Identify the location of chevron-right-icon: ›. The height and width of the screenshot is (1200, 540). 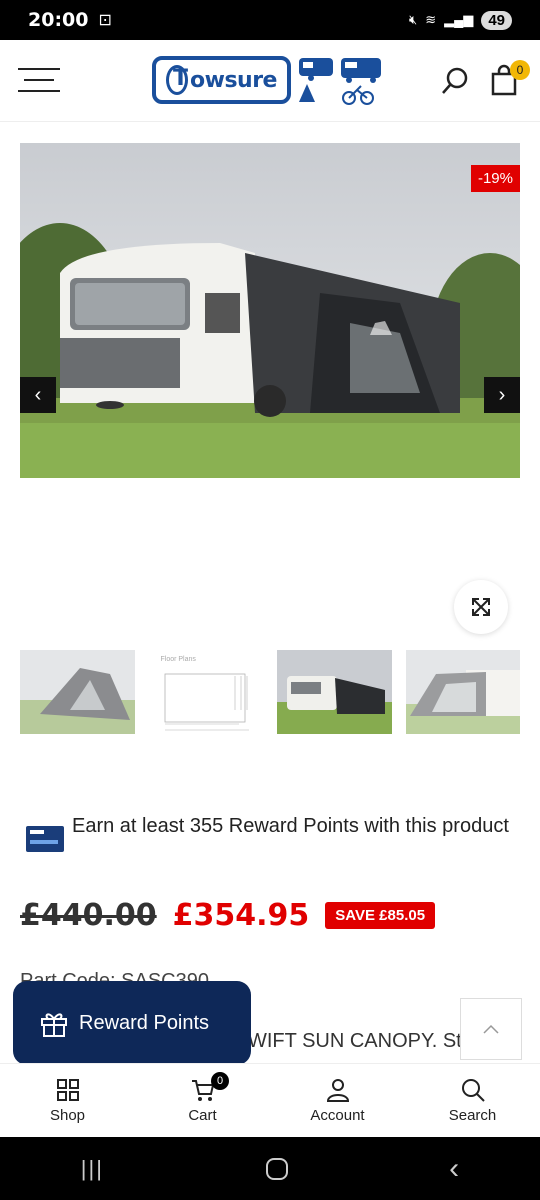
(502, 394).